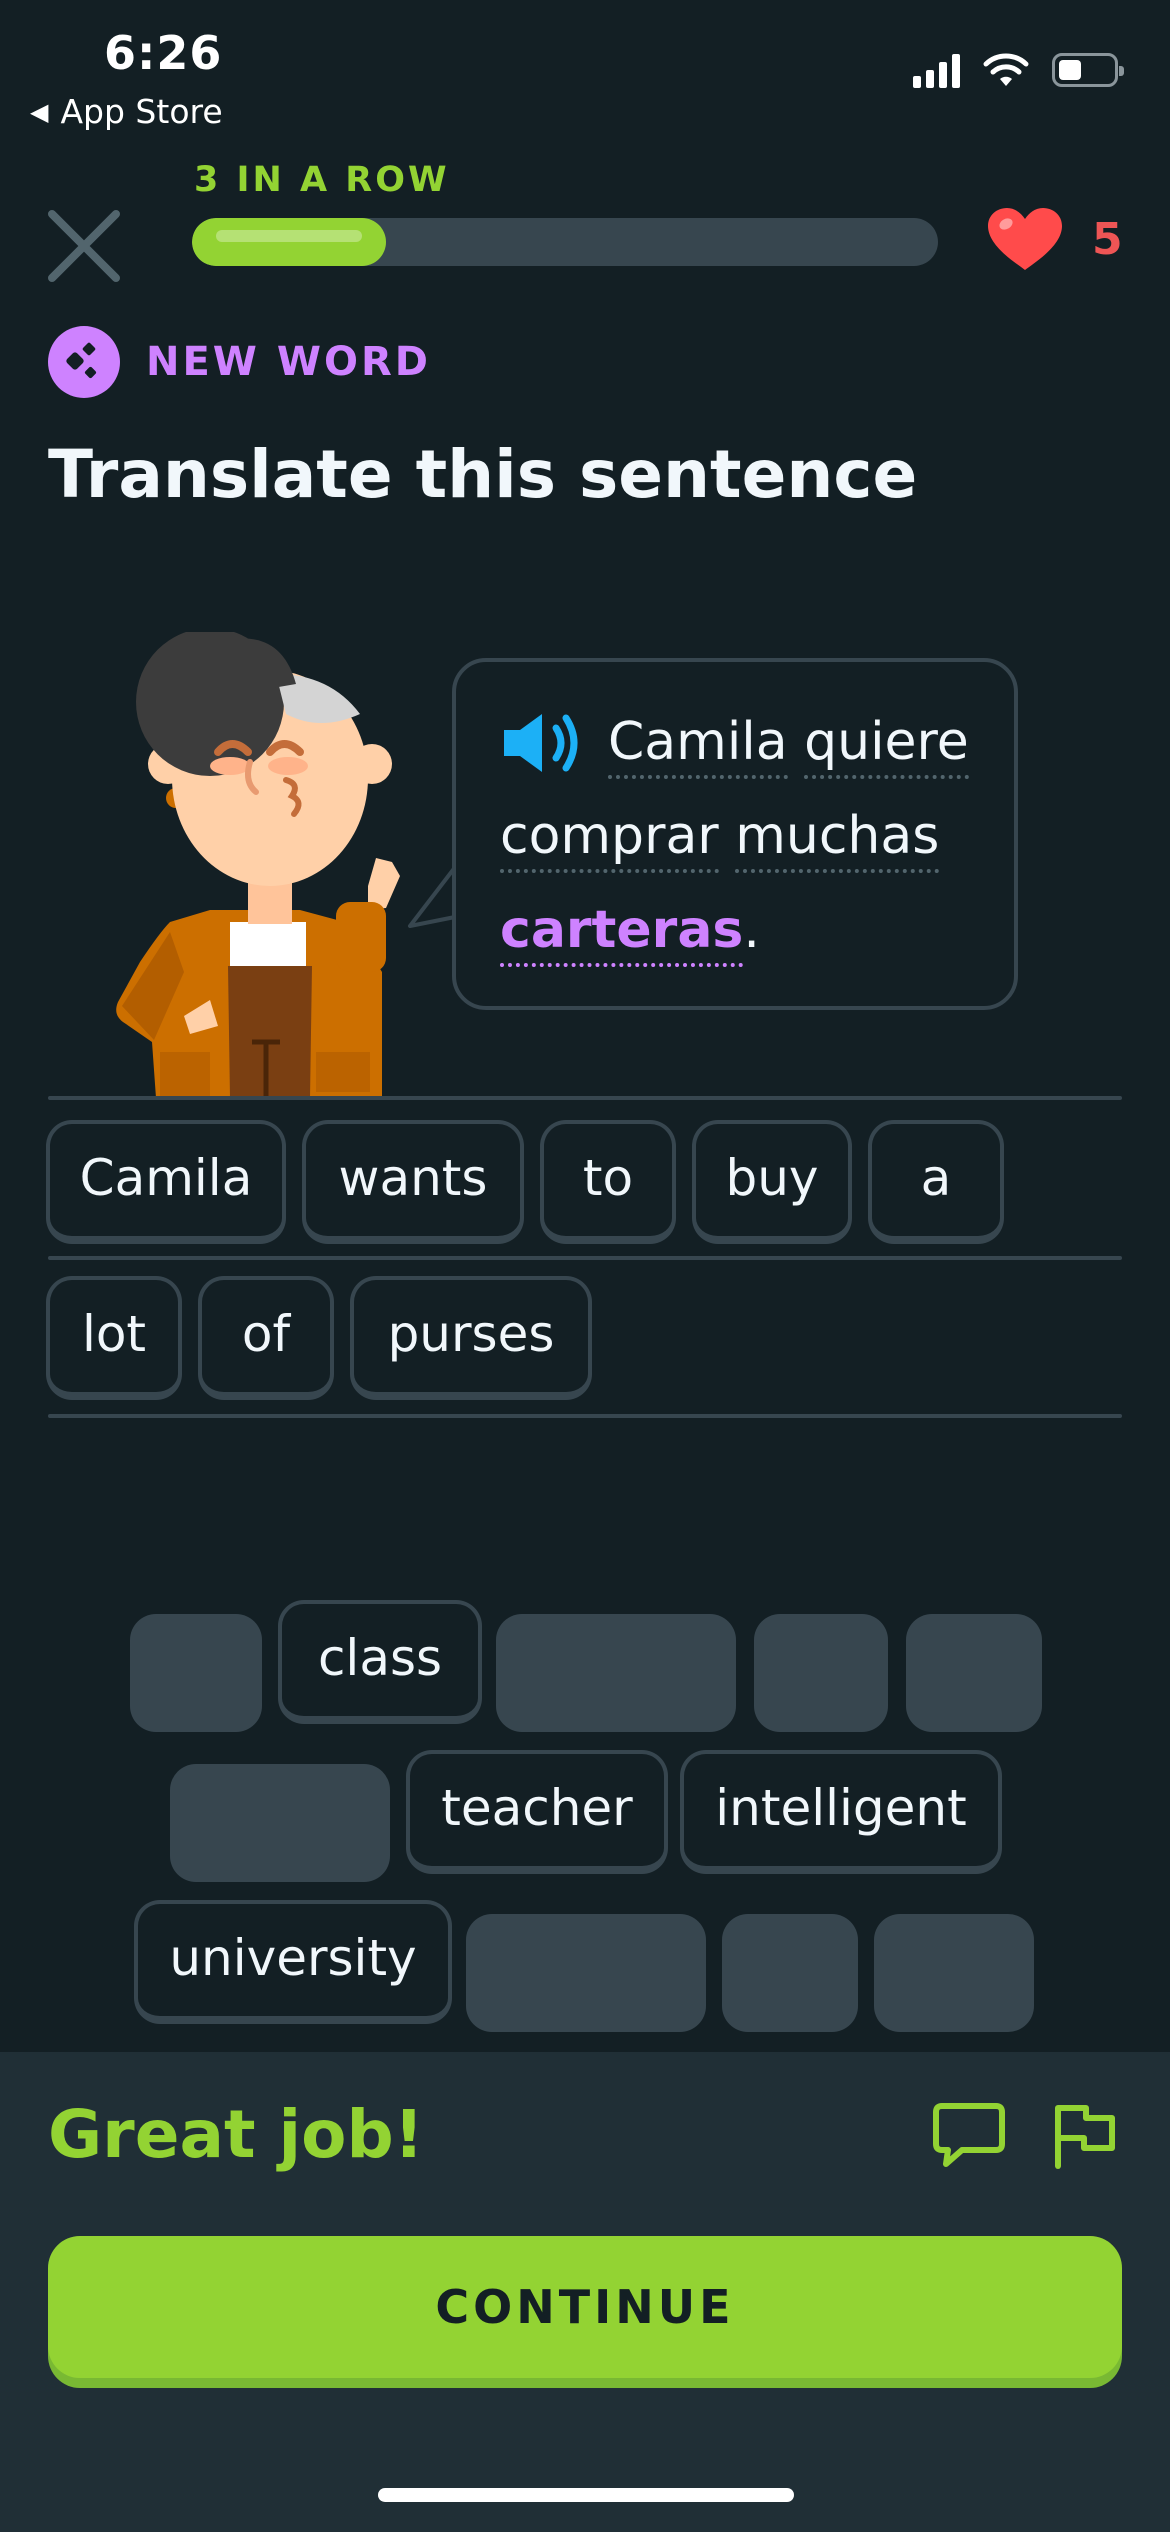 This screenshot has height=2532, width=1170. What do you see at coordinates (39, 111) in the screenshot?
I see `back-triangle-icon: ◀` at bounding box center [39, 111].